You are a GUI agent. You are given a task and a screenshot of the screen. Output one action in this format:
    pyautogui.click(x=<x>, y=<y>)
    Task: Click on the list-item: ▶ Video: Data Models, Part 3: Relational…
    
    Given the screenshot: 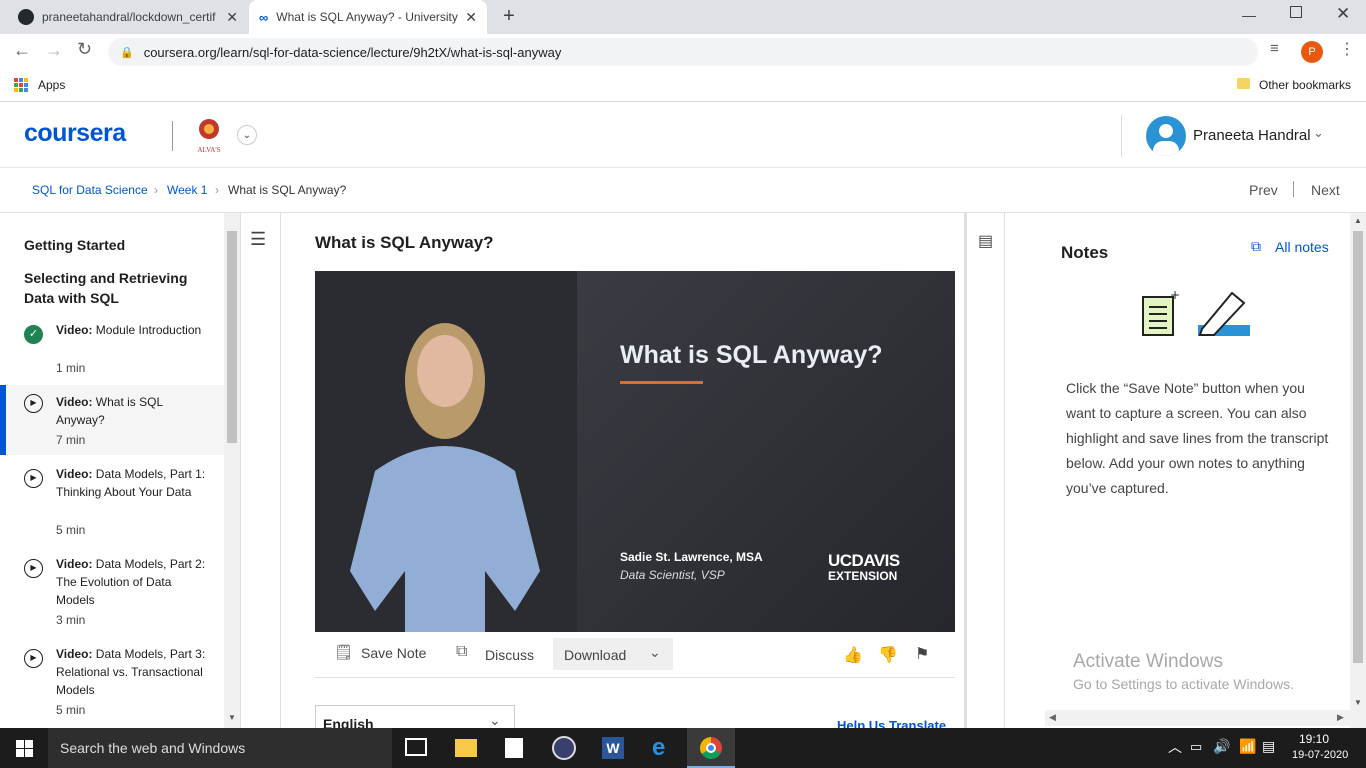 What is the action you would take?
    pyautogui.click(x=112, y=685)
    